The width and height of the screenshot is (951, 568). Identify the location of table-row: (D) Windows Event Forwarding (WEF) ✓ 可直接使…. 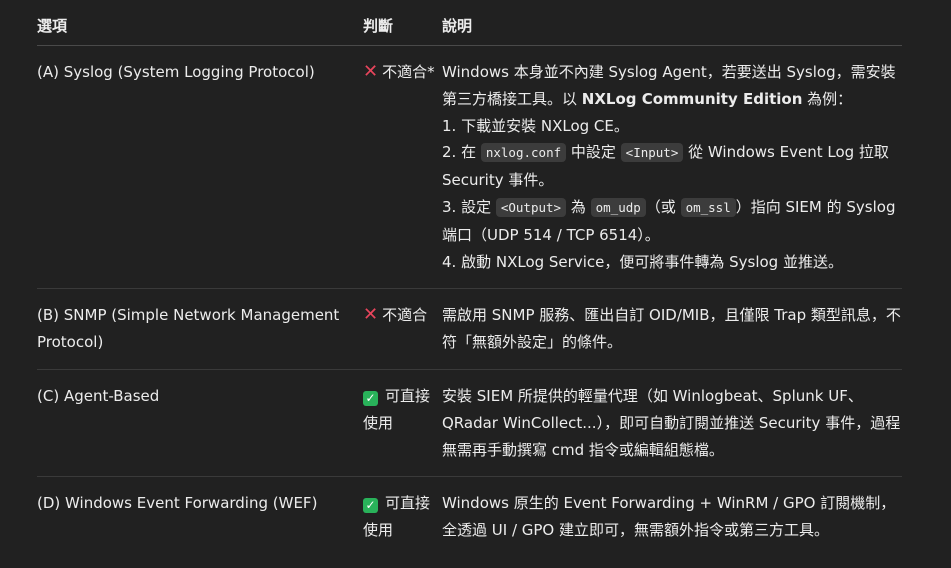
(469, 517).